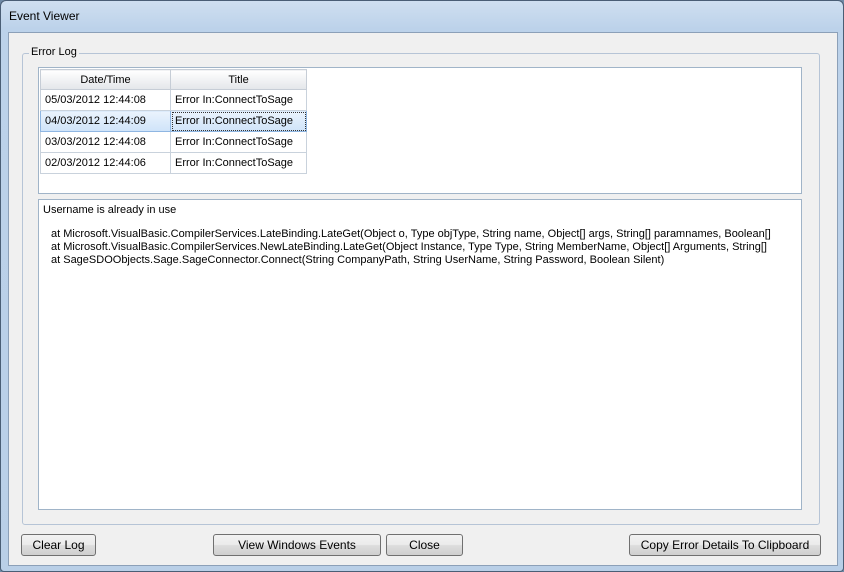 This screenshot has height=572, width=844. I want to click on row-datetime: 03/03/2012 12:44:08, so click(105, 142).